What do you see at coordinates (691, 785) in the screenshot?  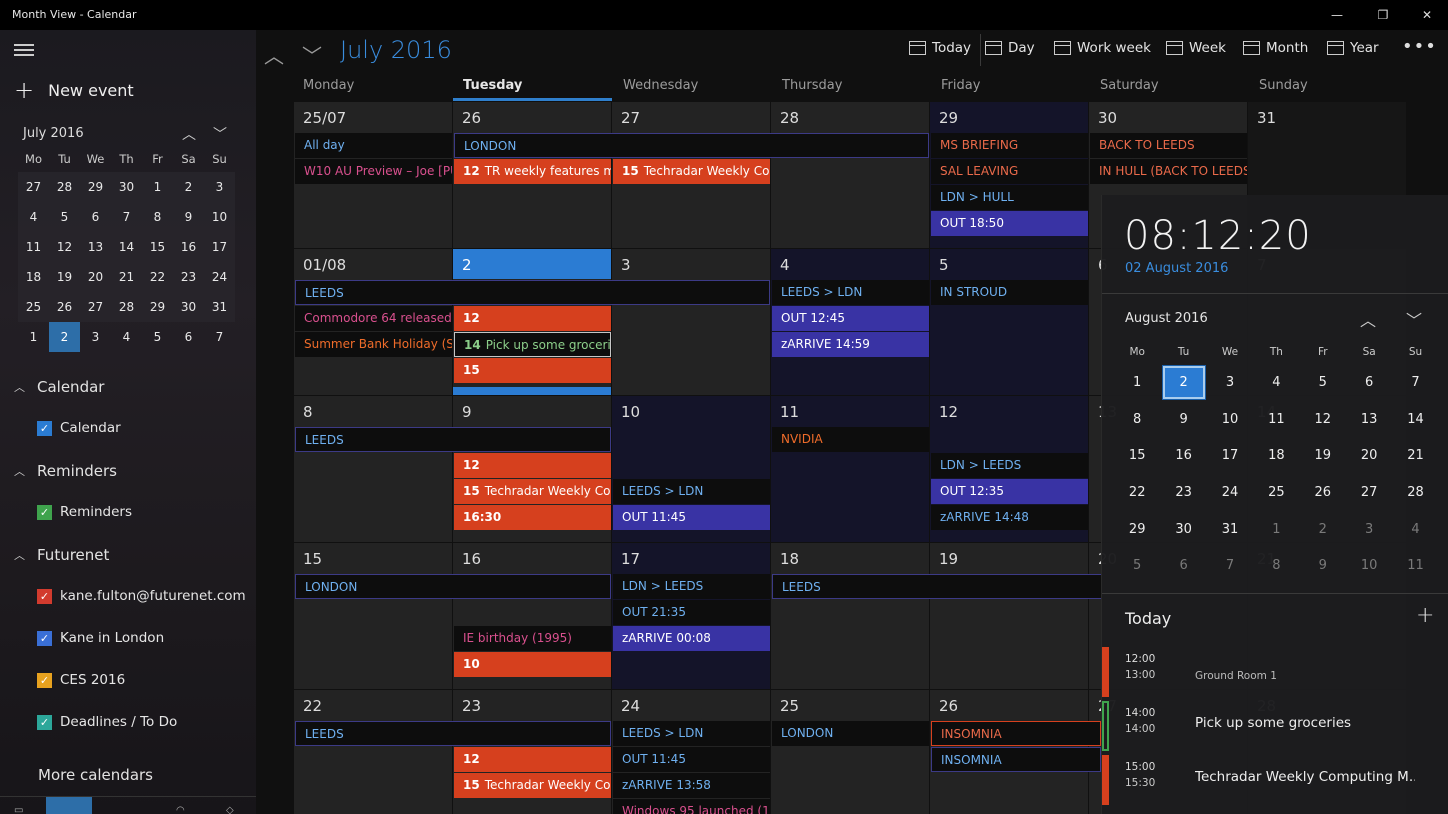 I see `event-zarrive-1358: zARRIVE 13:58` at bounding box center [691, 785].